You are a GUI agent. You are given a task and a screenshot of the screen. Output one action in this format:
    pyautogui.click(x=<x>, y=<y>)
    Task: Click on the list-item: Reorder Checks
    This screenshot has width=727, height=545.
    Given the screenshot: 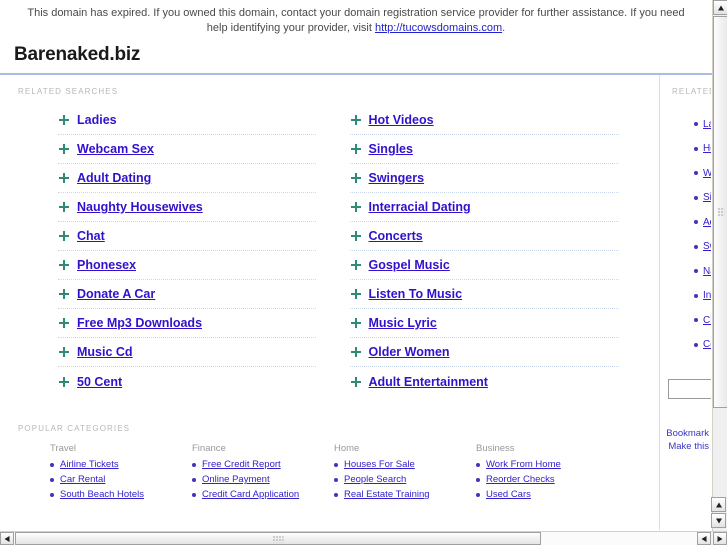 What is the action you would take?
    pyautogui.click(x=547, y=479)
    